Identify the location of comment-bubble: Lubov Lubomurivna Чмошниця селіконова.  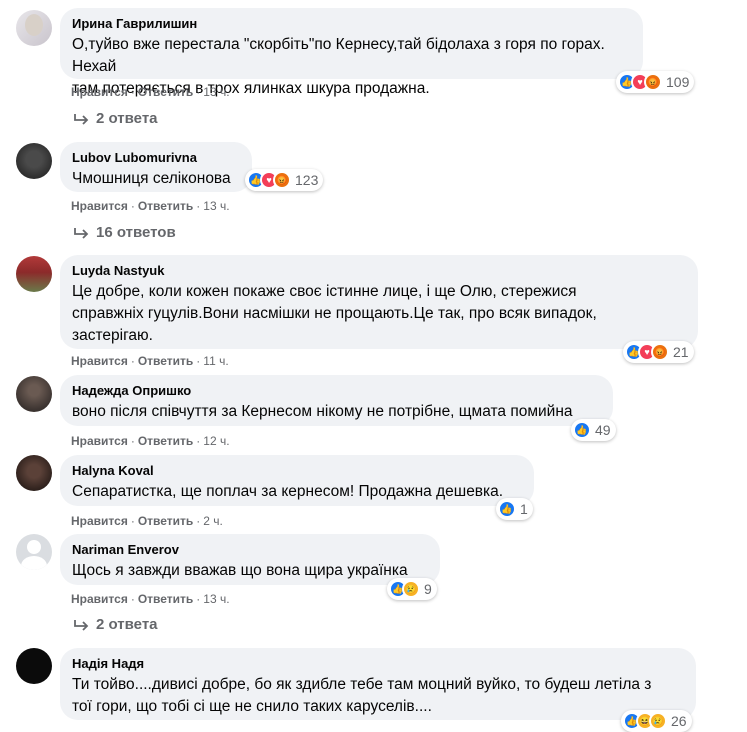
(156, 167).